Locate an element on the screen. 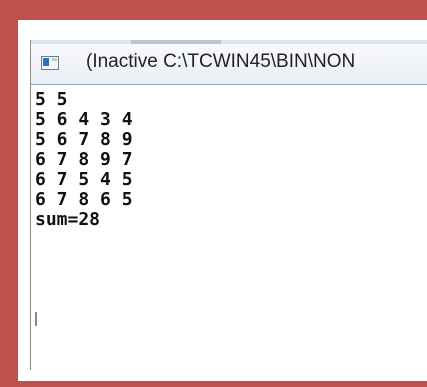 The width and height of the screenshot is (427, 387). console-line: 5 5 is located at coordinates (51, 99).